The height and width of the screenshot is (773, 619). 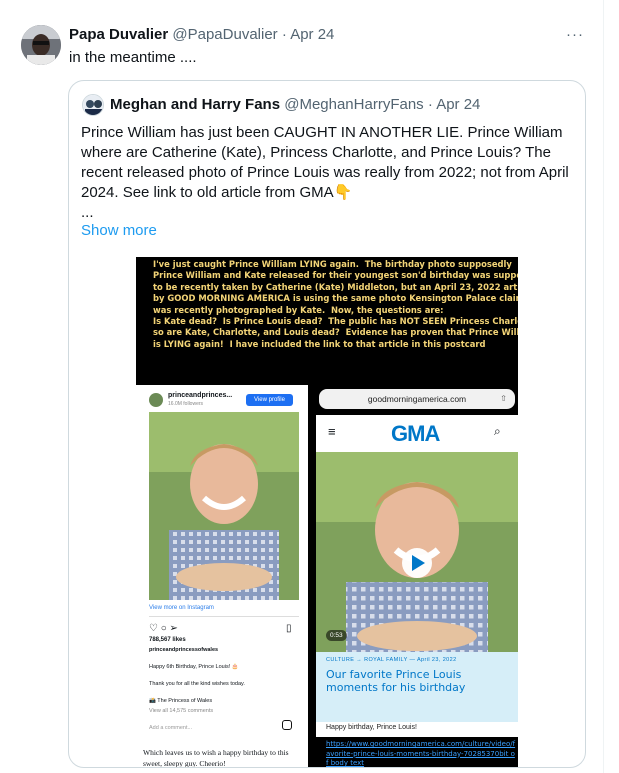 I want to click on gma-logo: GMA, so click(x=415, y=433).